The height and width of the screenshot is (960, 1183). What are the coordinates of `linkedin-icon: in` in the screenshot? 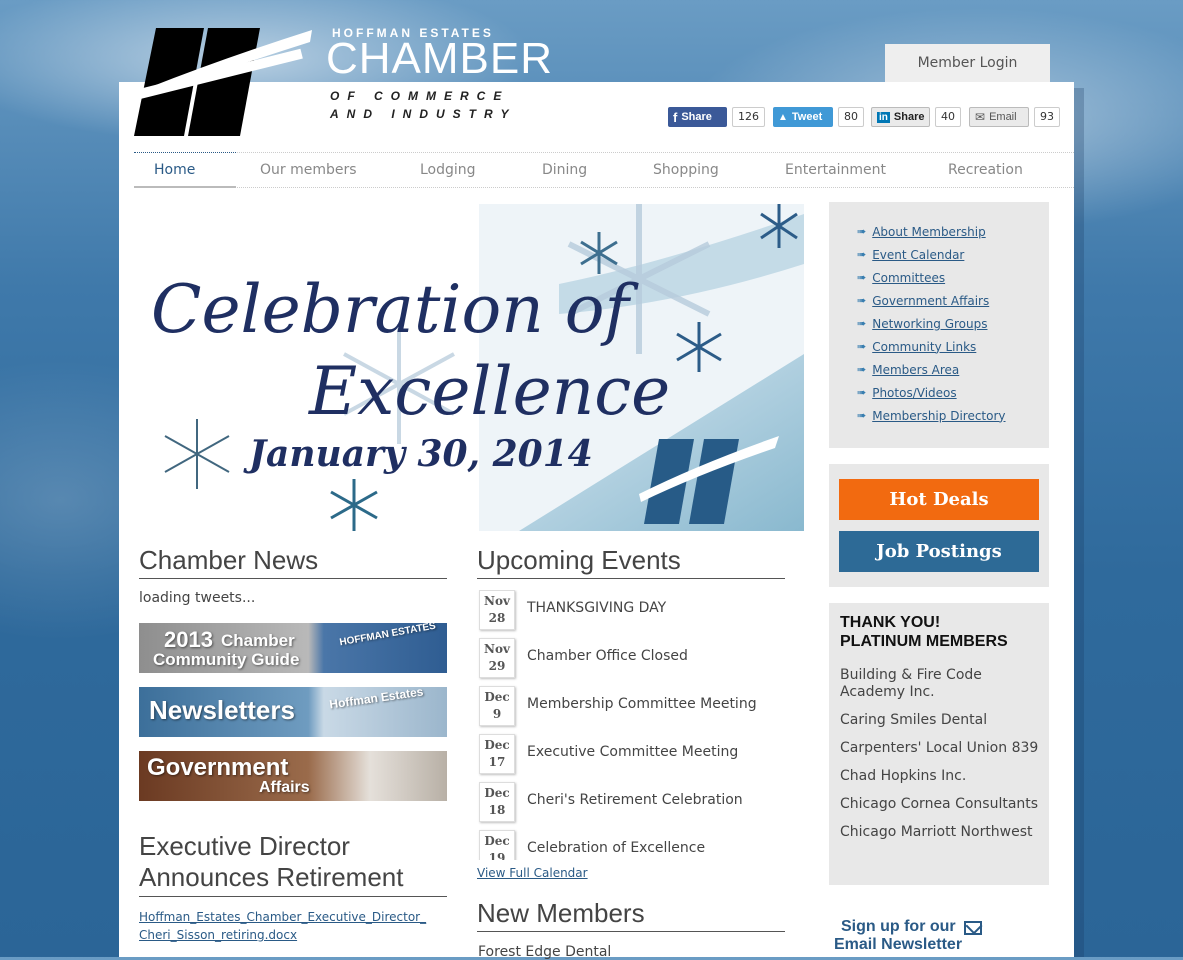 It's located at (883, 117).